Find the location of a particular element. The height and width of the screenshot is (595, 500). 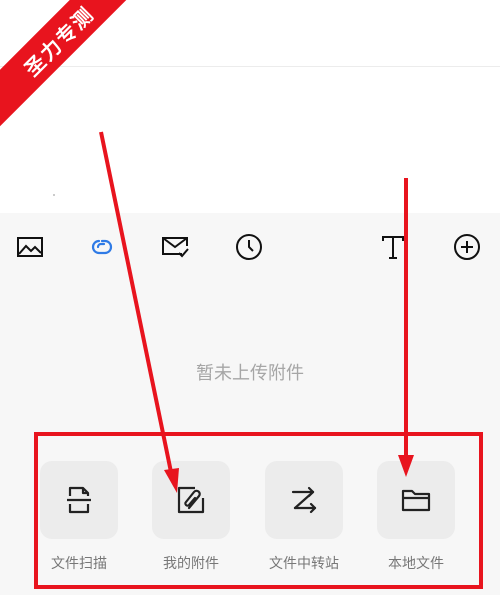

add-circle-icon is located at coordinates (467, 247).